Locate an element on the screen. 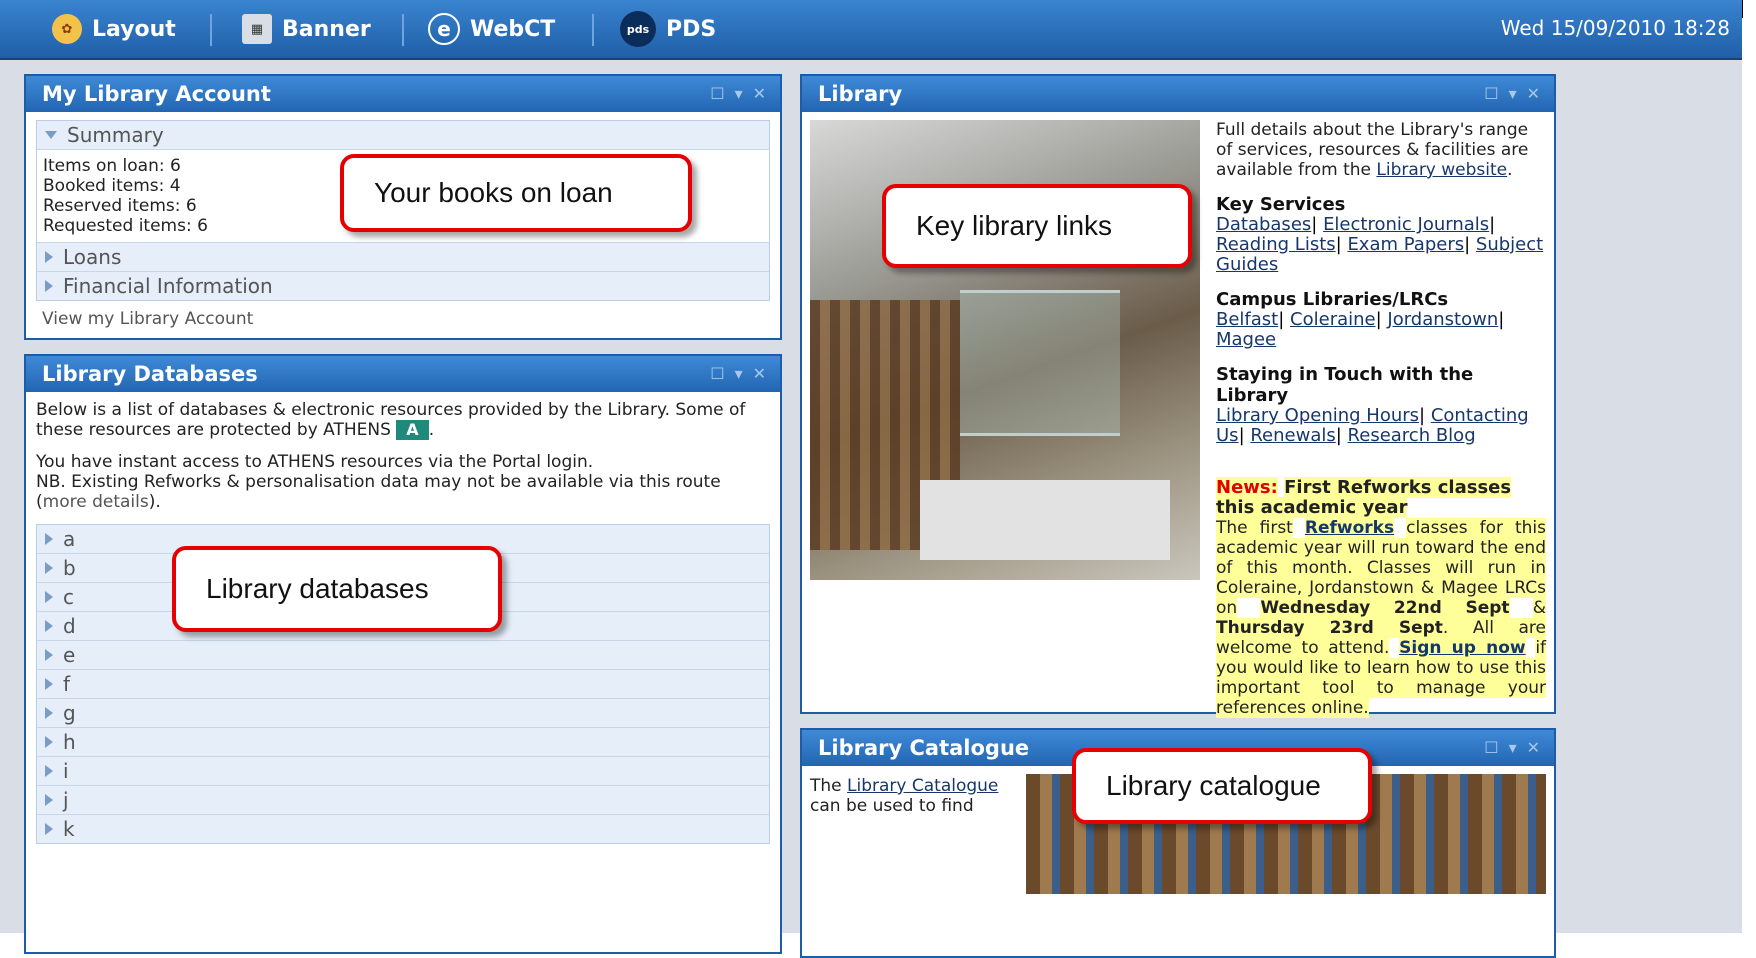  library-catalogue-link: Library Catalogue is located at coordinates (922, 786).